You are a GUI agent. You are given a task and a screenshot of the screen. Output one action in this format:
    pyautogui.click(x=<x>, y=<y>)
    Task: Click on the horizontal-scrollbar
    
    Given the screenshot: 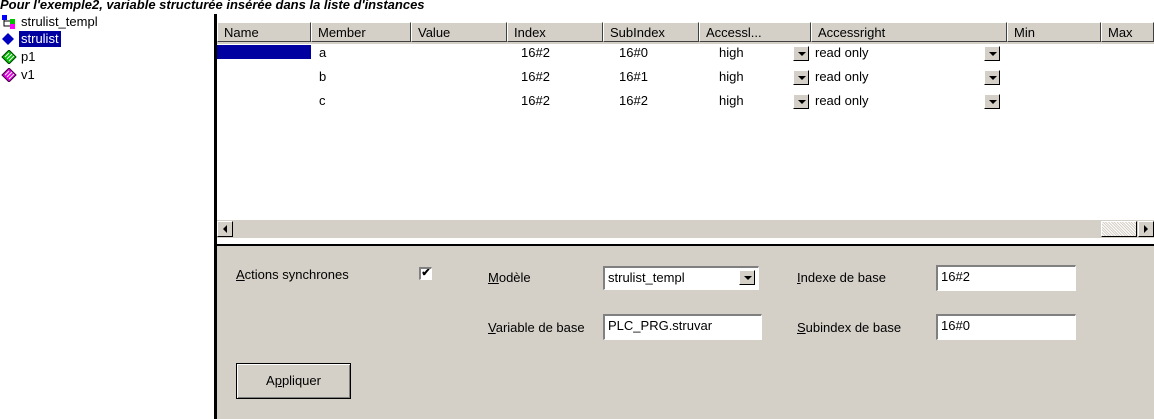 What is the action you would take?
    pyautogui.click(x=685, y=229)
    